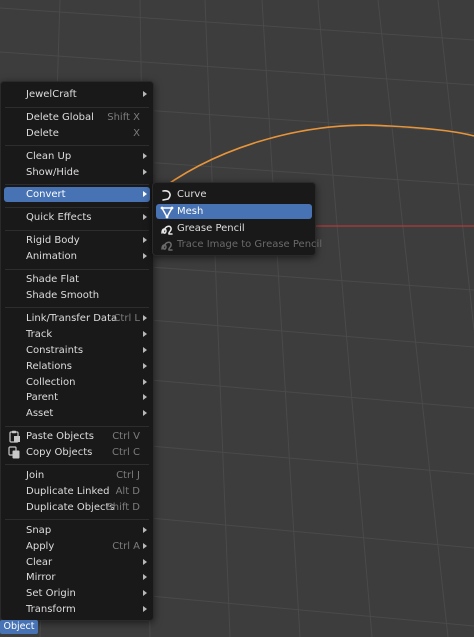  What do you see at coordinates (53, 279) in the screenshot?
I see `menu-item-label: Shade Flat` at bounding box center [53, 279].